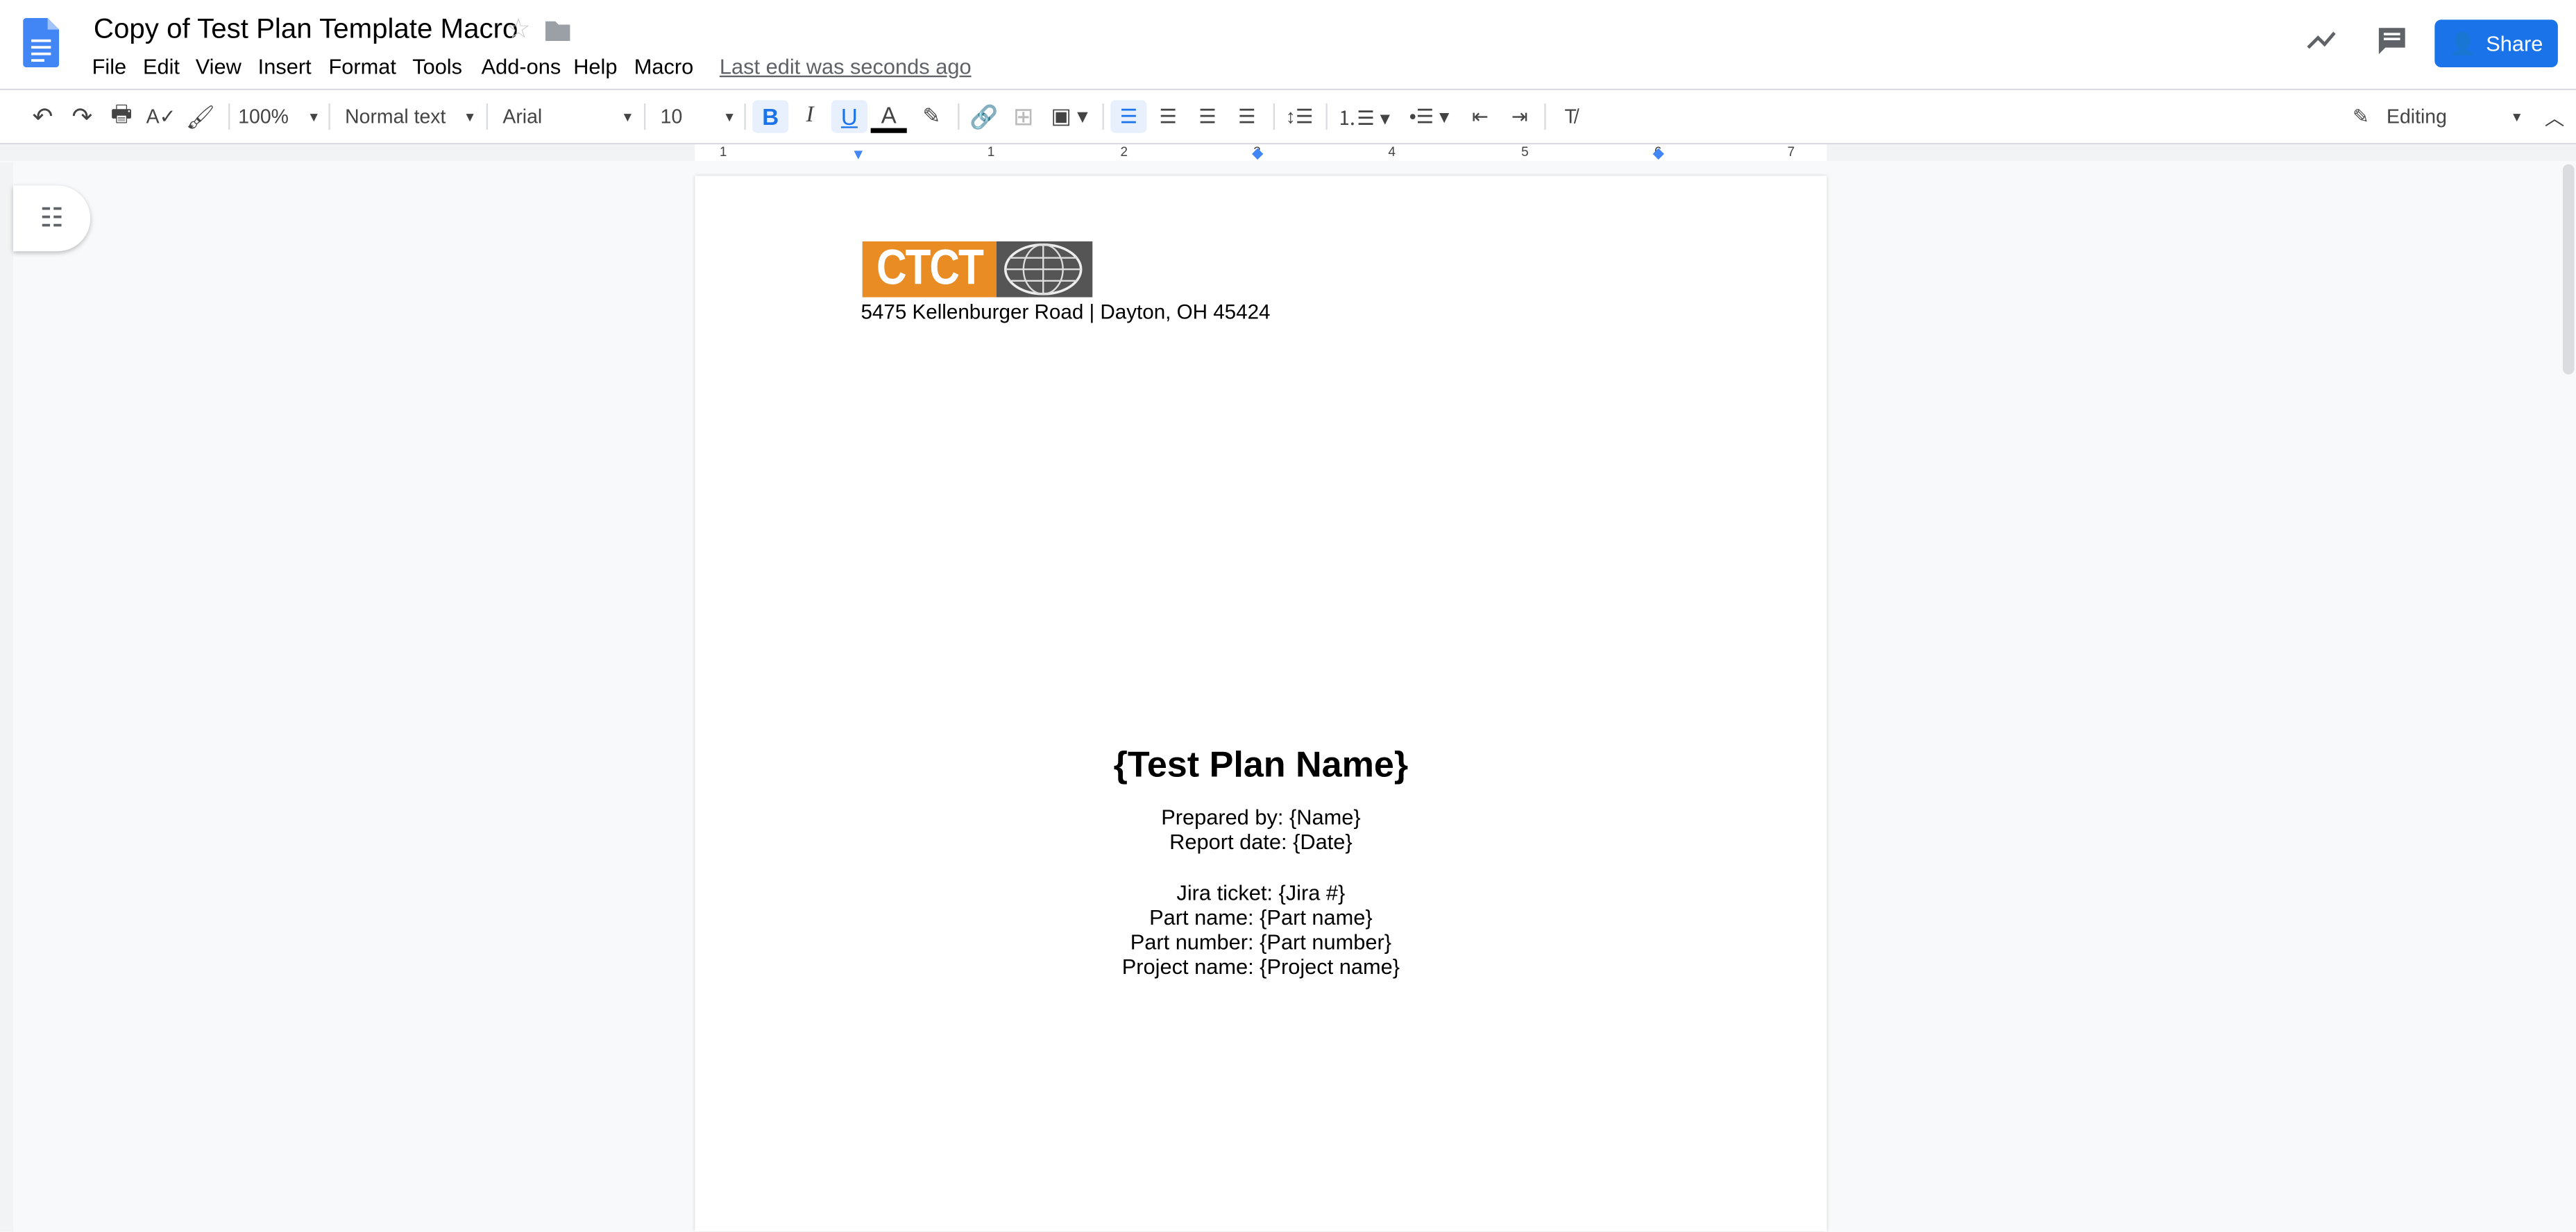  What do you see at coordinates (1258, 153) in the screenshot?
I see `tab-stop-icon: ◆` at bounding box center [1258, 153].